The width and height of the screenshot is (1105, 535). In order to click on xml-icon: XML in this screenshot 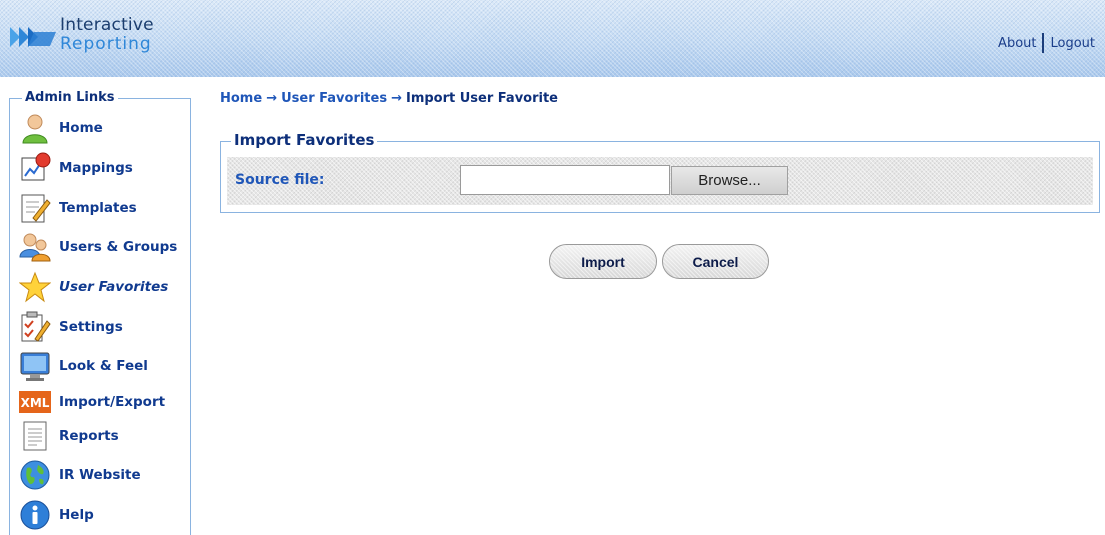, I will do `click(35, 402)`.